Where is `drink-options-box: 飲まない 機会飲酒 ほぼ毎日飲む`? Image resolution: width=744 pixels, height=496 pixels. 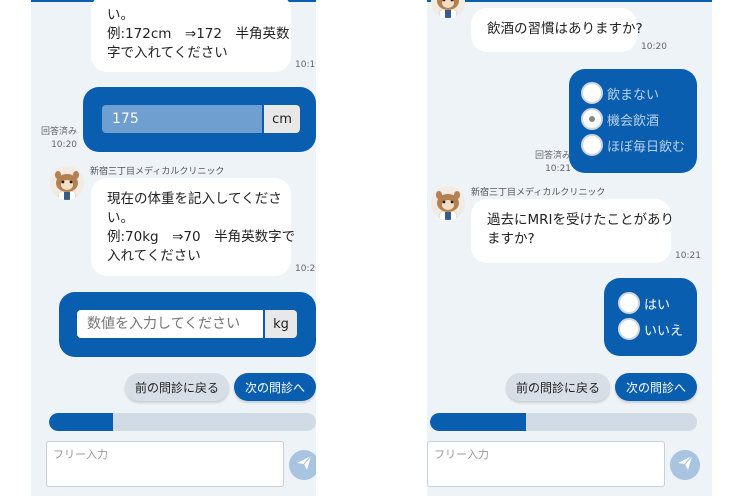
drink-options-box: 飲まない 機会飲酒 ほぼ毎日飲む is located at coordinates (633, 121).